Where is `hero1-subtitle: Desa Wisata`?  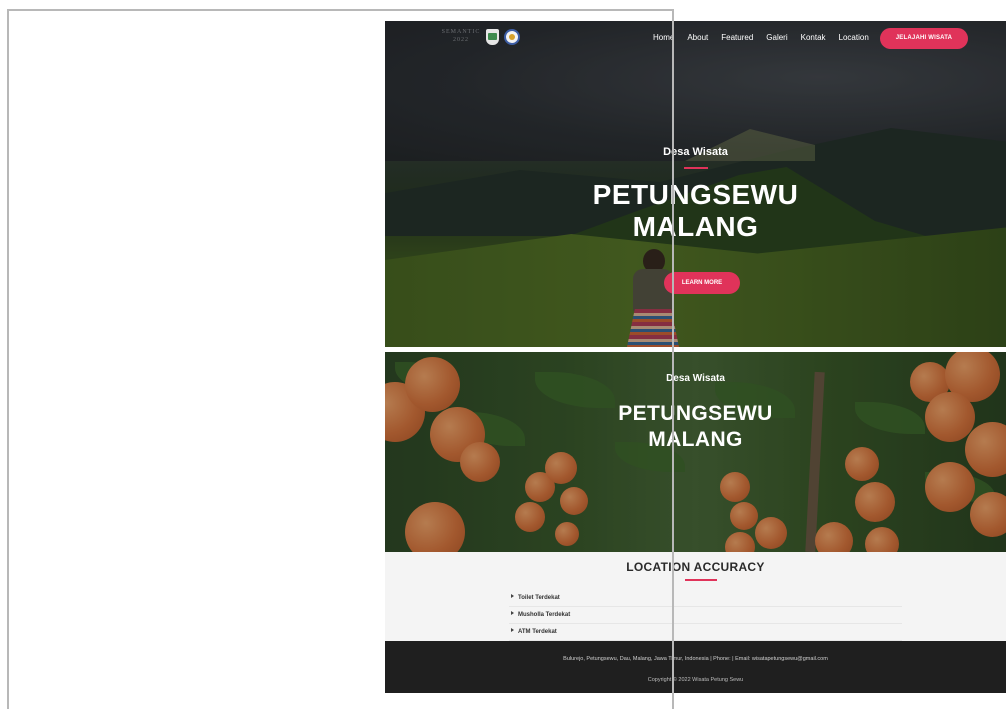 hero1-subtitle: Desa Wisata is located at coordinates (695, 152).